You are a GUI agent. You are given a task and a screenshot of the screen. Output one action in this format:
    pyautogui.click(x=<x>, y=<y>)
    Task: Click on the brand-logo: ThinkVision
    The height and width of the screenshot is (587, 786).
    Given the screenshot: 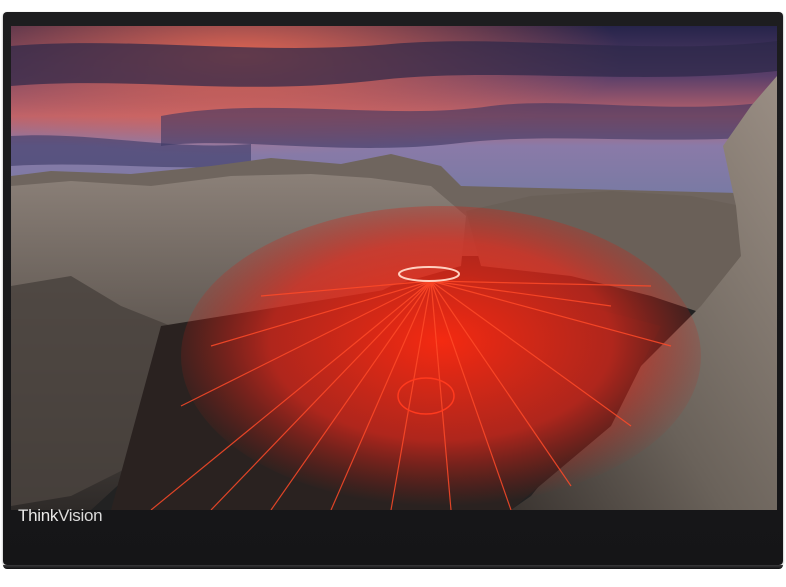 What is the action you would take?
    pyautogui.click(x=60, y=516)
    